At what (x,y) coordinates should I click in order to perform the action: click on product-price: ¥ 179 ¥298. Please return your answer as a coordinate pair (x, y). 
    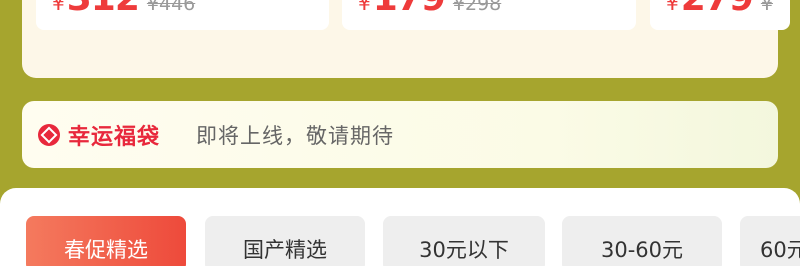
    Looking at the image, I should click on (429, 9).